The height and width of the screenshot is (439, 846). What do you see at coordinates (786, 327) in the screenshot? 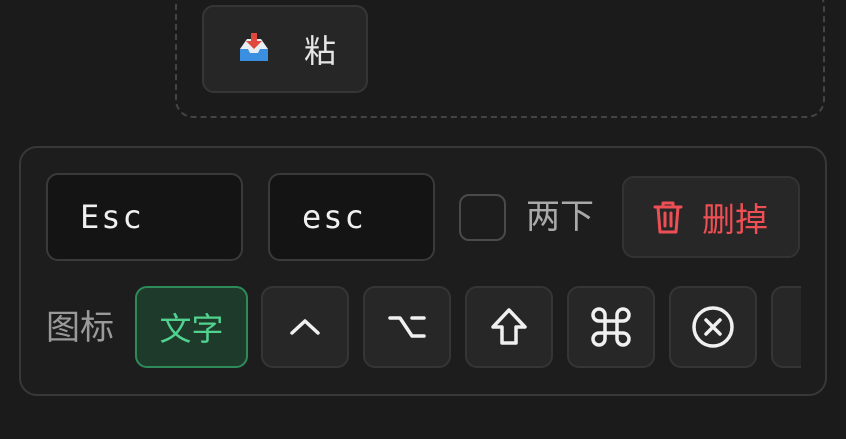
I see `icon-option-more` at bounding box center [786, 327].